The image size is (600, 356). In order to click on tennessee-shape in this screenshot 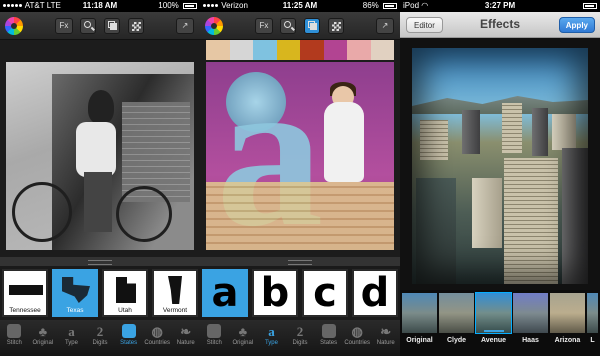, I will do `click(26, 290)`.